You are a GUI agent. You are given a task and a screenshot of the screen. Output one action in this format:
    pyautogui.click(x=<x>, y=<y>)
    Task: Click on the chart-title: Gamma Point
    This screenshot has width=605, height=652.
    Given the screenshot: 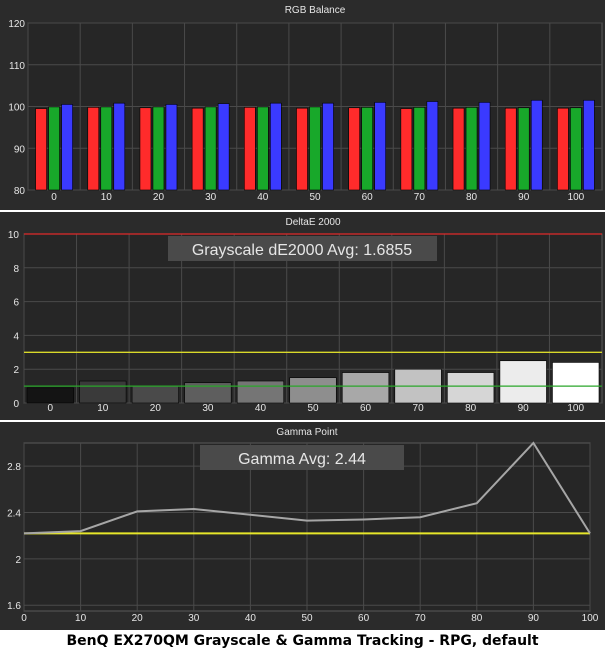 What is the action you would take?
    pyautogui.click(x=306, y=432)
    